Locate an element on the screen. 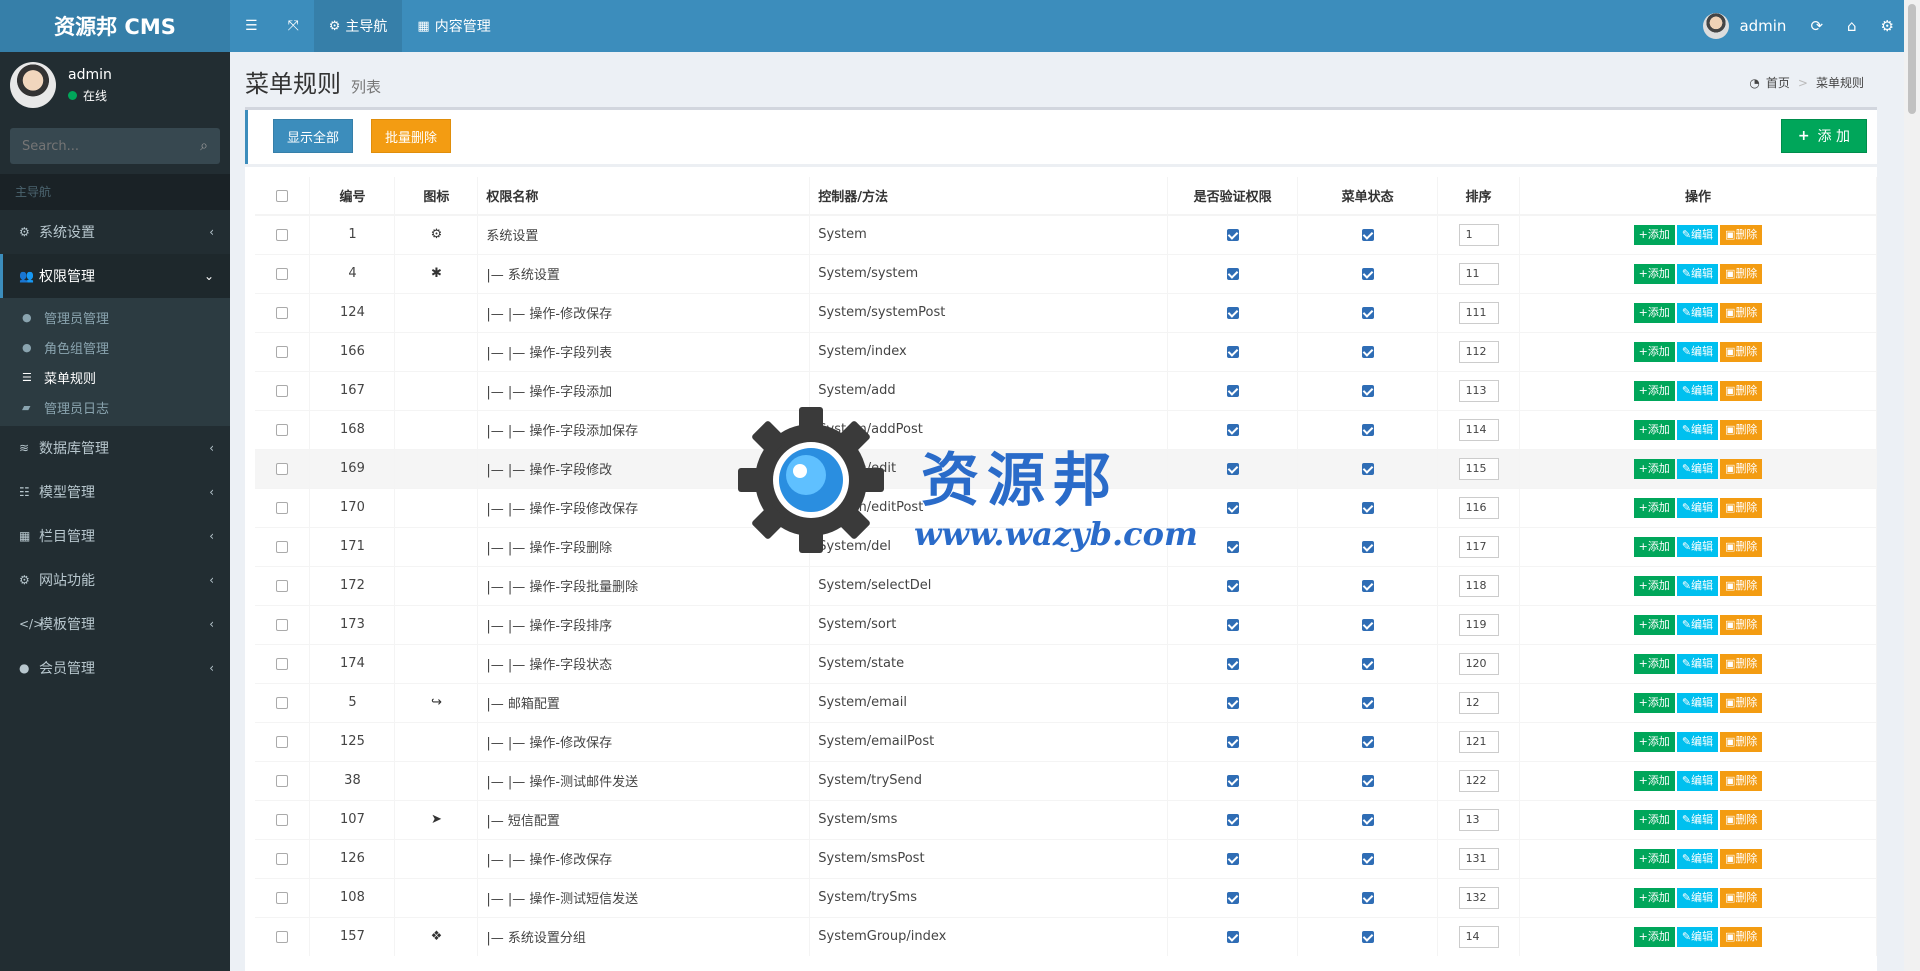  tab-content-mgmt: ▦ 内容管理 is located at coordinates (453, 26).